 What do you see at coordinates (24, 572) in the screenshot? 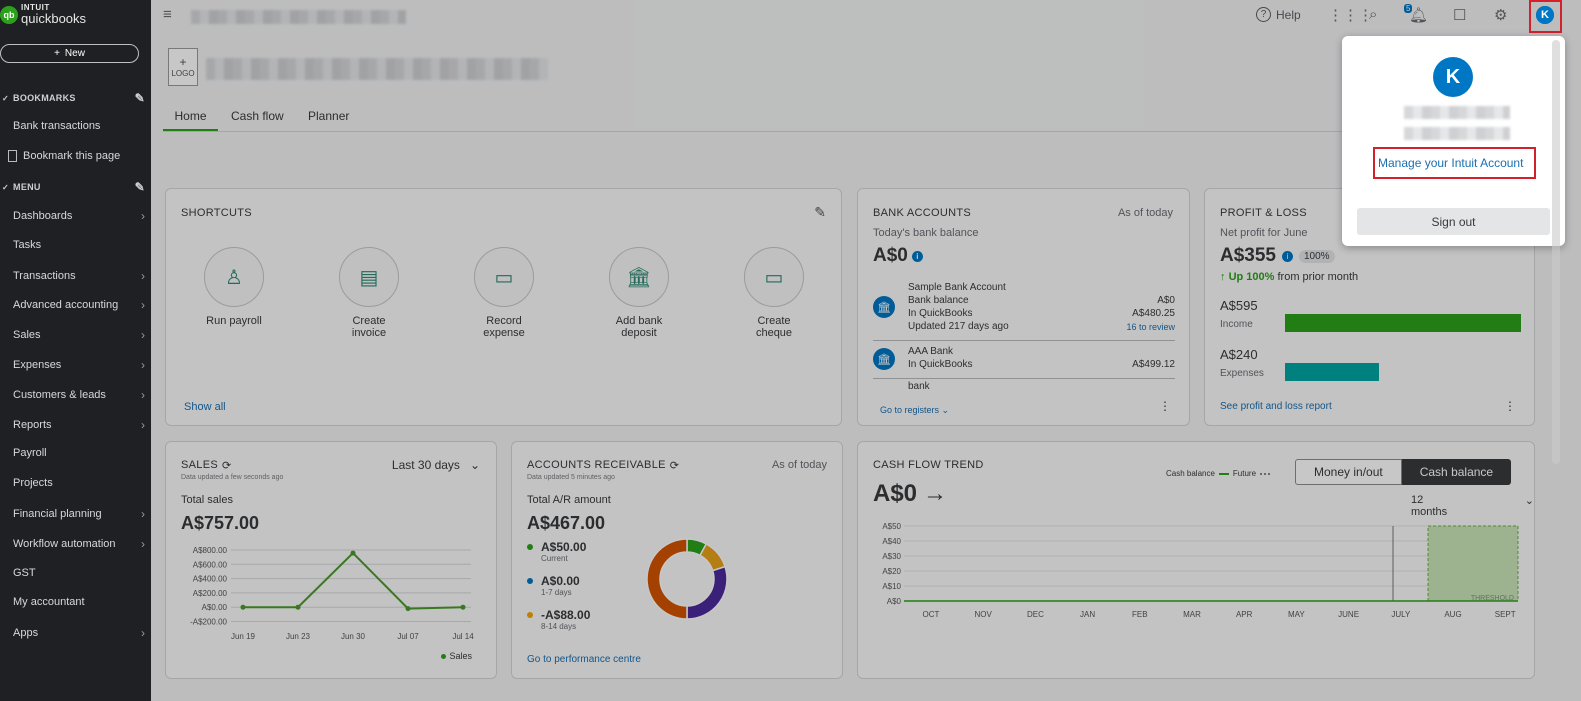
I see `sidebar-item-label: GST` at bounding box center [24, 572].